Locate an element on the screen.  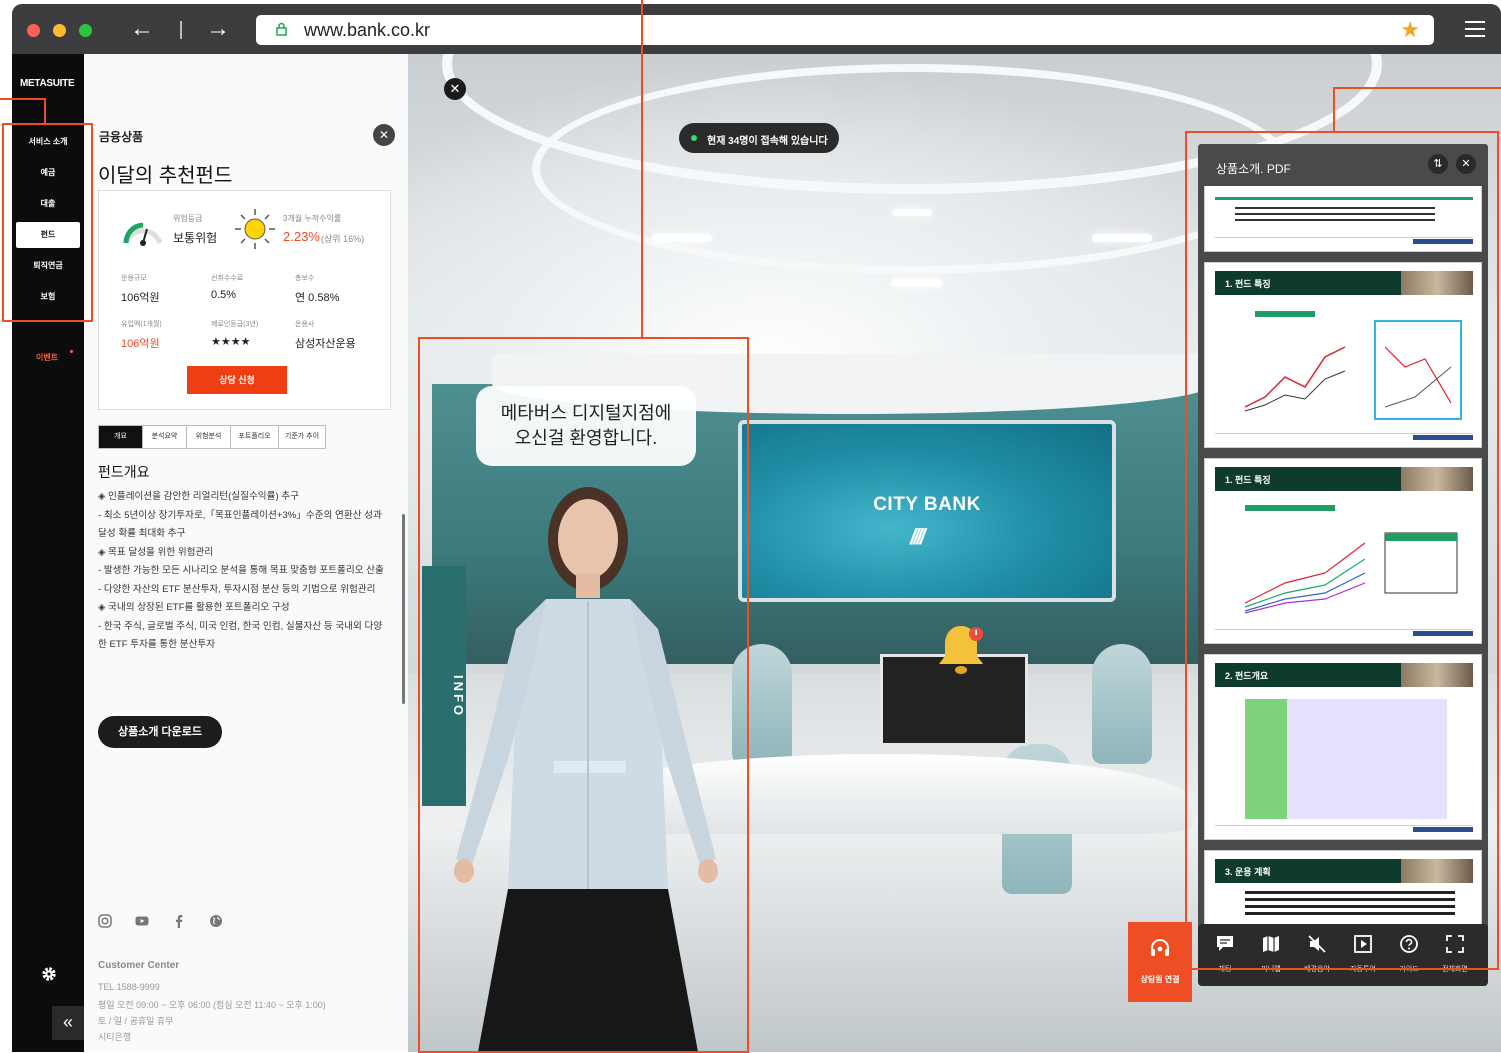
download-brochure-button: 상품소개 다운로드 is located at coordinates (160, 732).